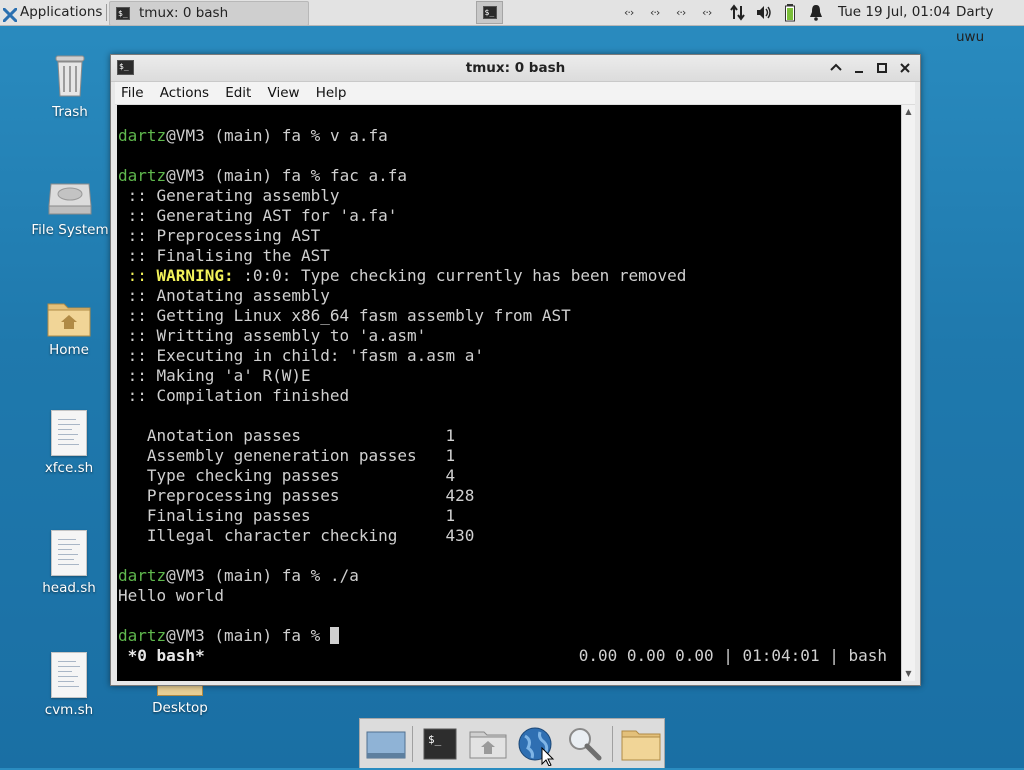  What do you see at coordinates (836, 68) in the screenshot?
I see `shade-up-icon` at bounding box center [836, 68].